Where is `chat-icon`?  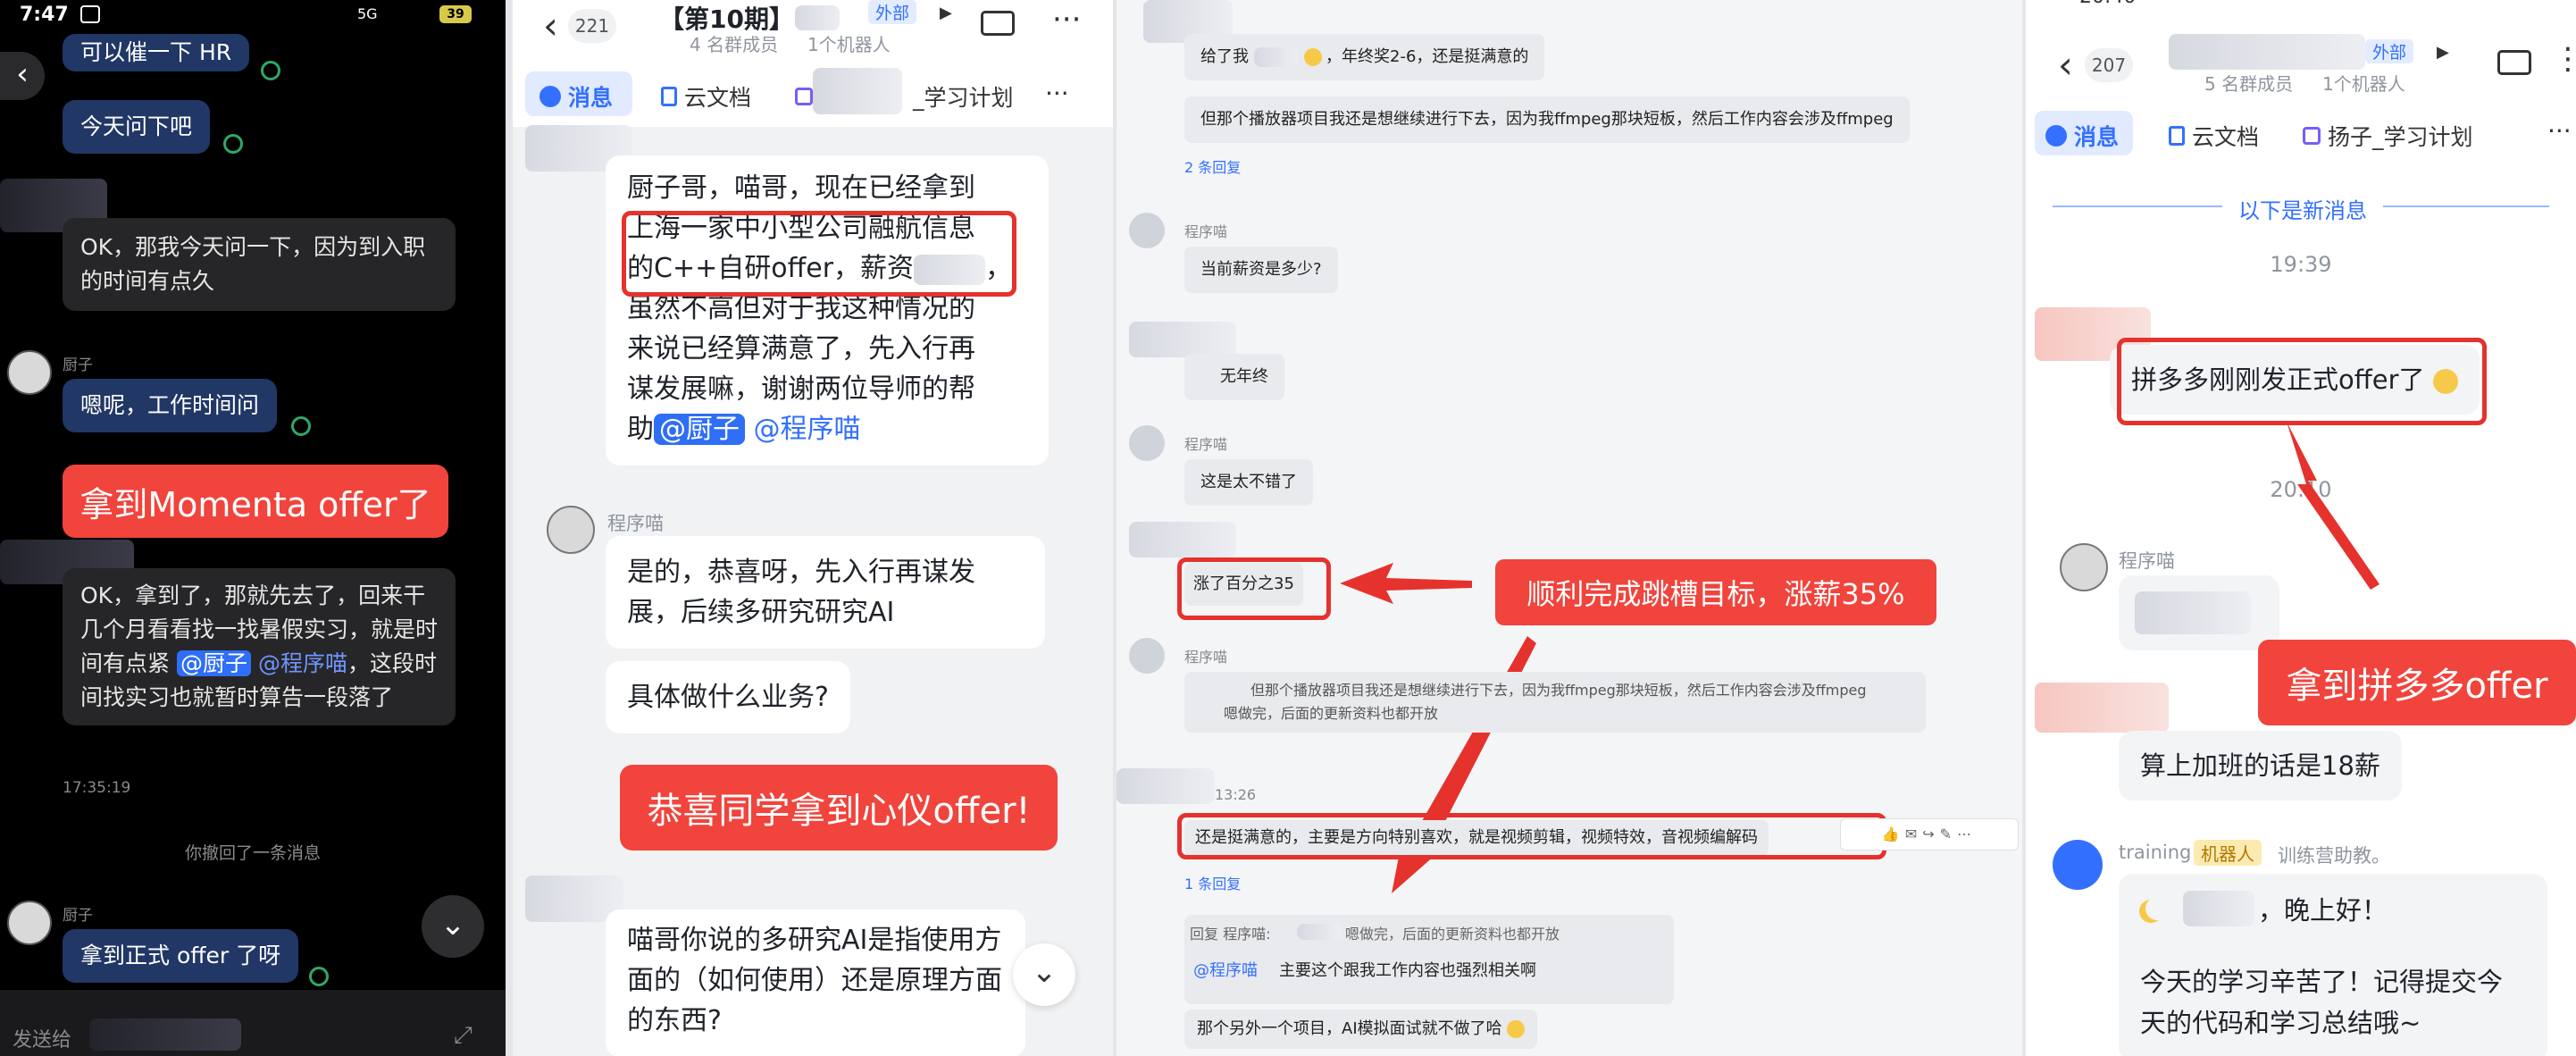 chat-icon is located at coordinates (550, 96).